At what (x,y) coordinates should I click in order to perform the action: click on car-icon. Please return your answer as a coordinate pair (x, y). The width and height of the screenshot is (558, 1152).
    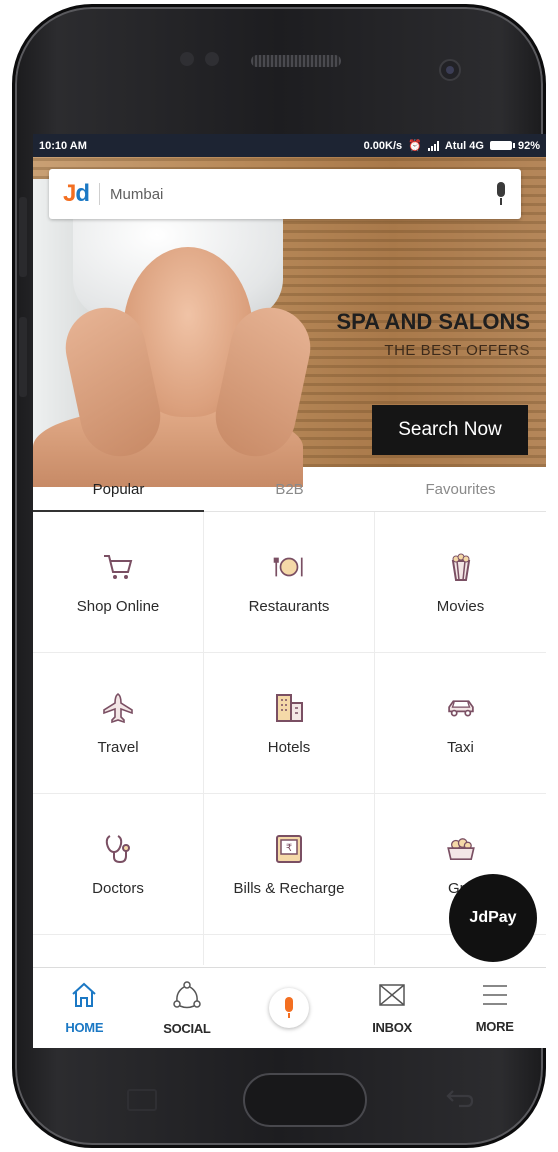
    Looking at the image, I should click on (461, 708).